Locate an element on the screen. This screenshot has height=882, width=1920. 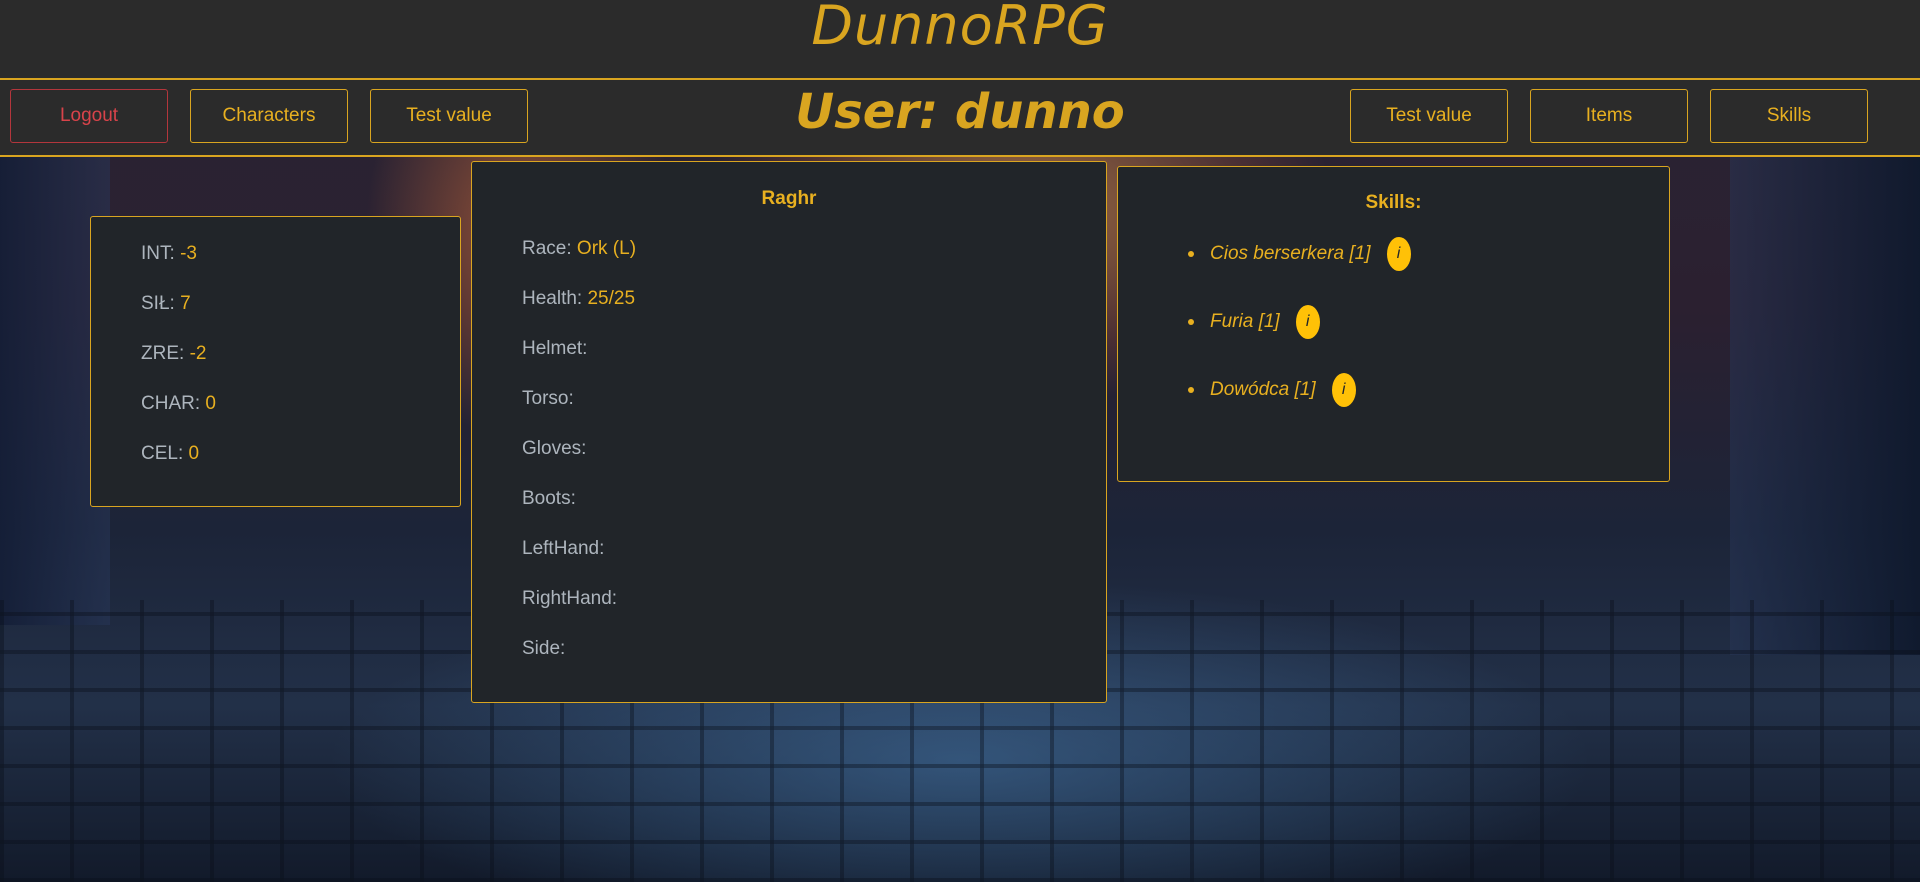
skills-button: Skills is located at coordinates (1789, 116).